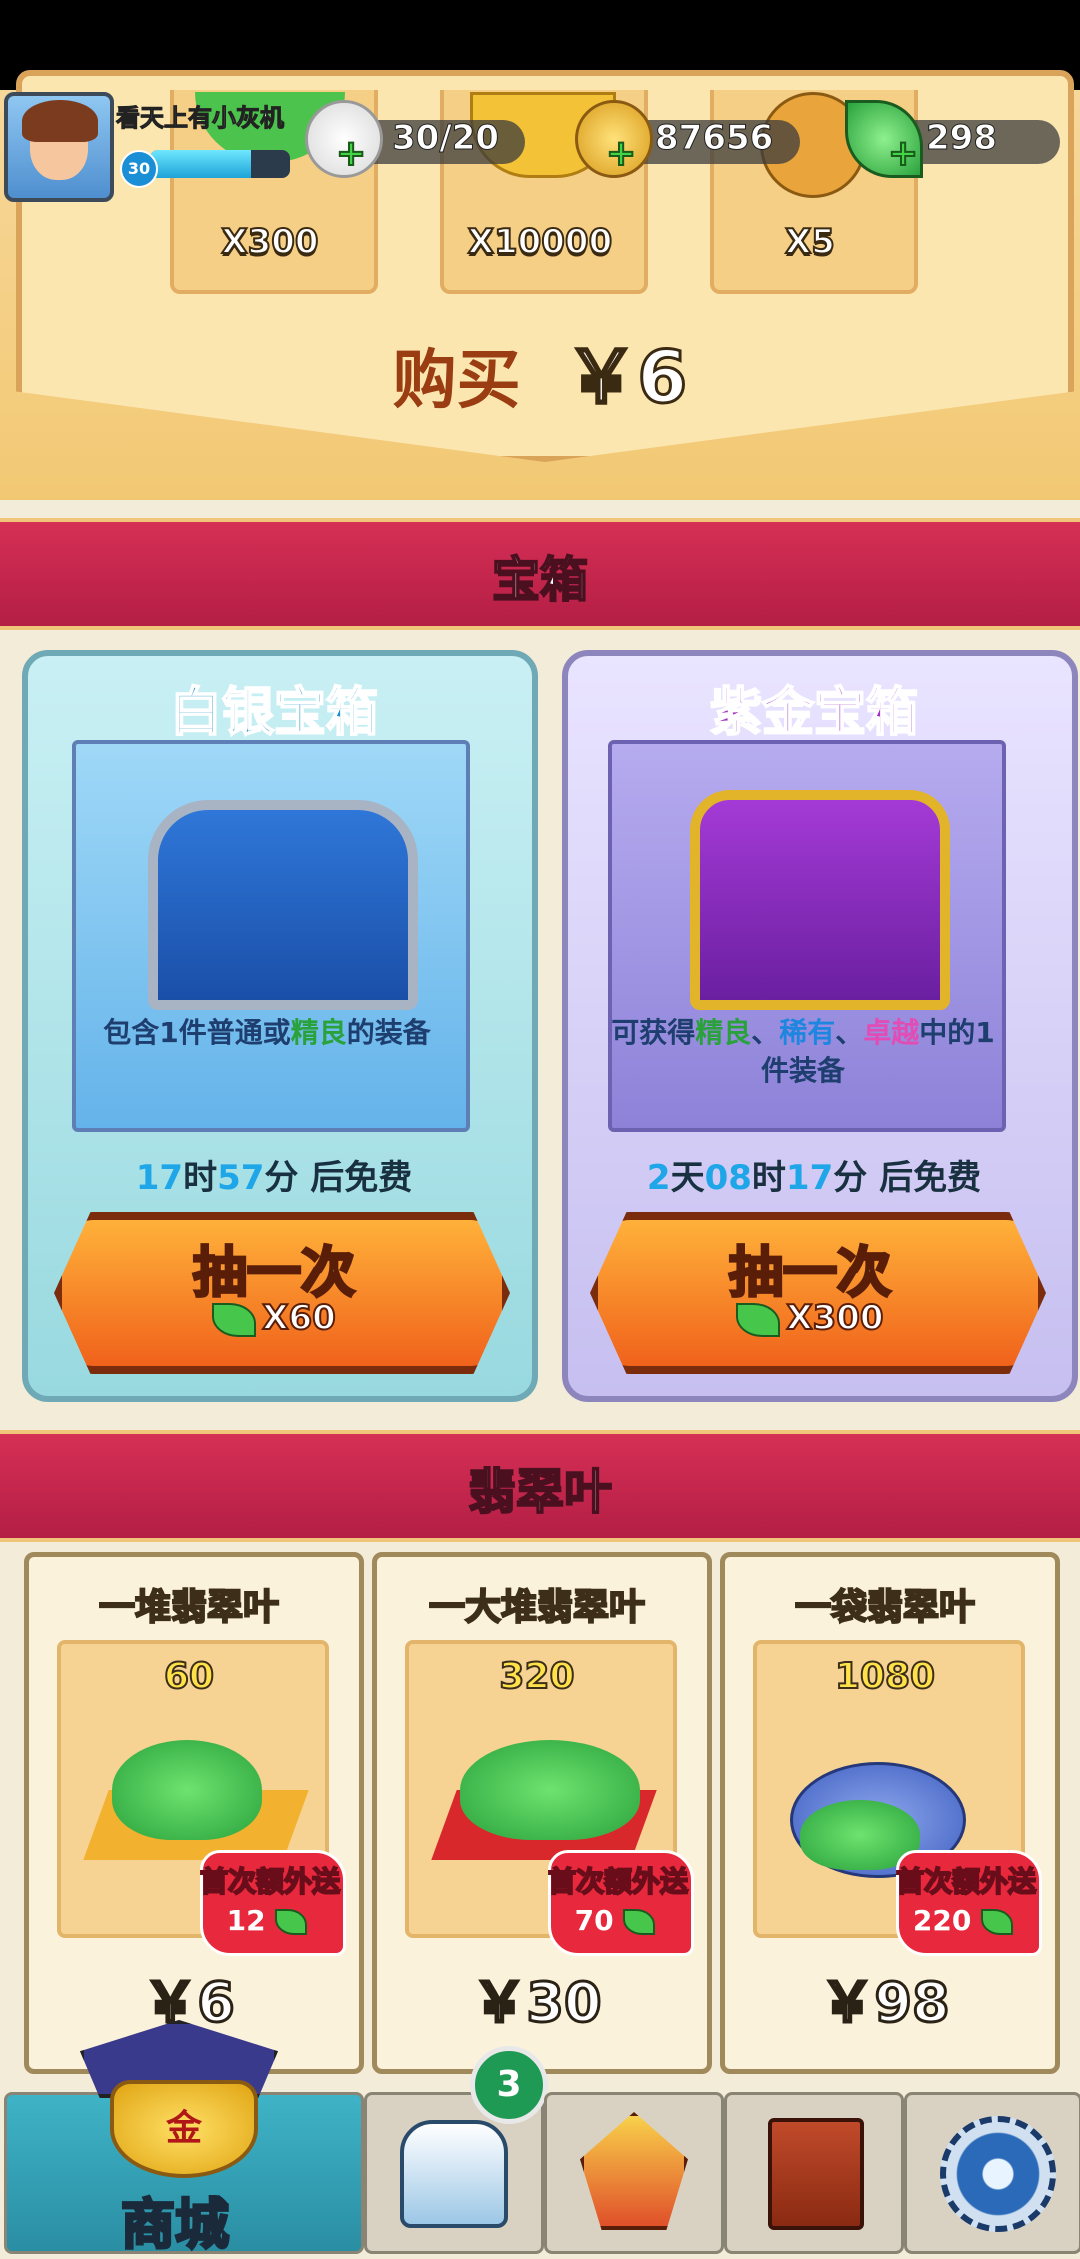  What do you see at coordinates (687, 1178) in the screenshot?
I see `timer-unit: 天` at bounding box center [687, 1178].